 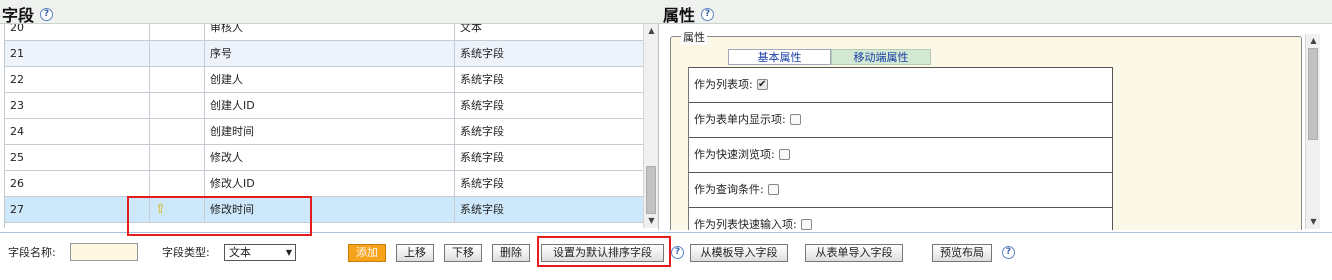 What do you see at coordinates (77, 157) in the screenshot?
I see `row-number: 25` at bounding box center [77, 157].